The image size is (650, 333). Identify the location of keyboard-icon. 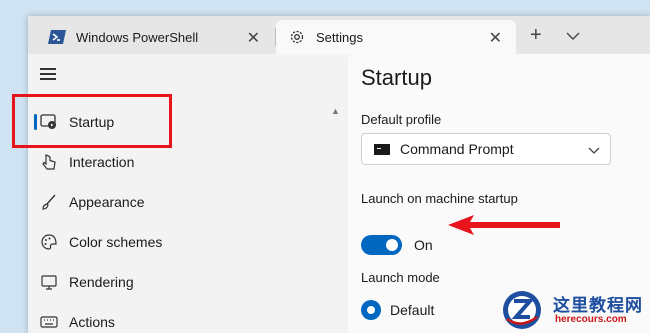
(49, 322).